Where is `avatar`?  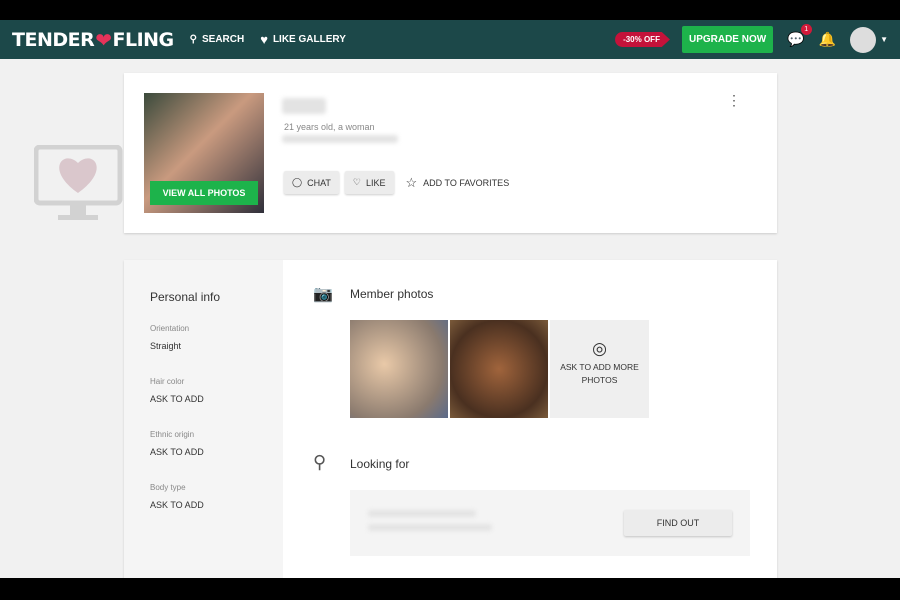 avatar is located at coordinates (863, 39).